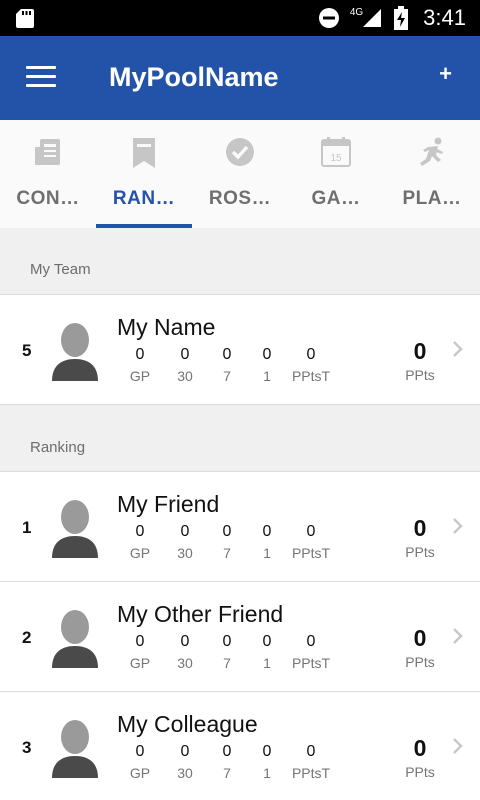  I want to click on ranking-header: Ranking, so click(240, 437).